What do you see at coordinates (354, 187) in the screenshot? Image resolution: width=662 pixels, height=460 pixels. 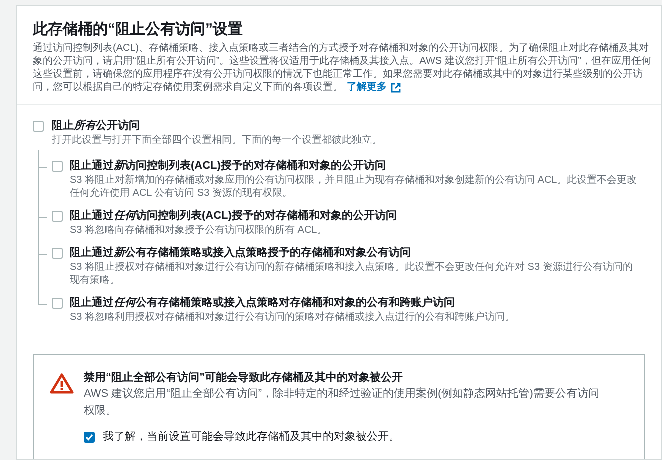 I see `option-description: S3 将阻止对新增加的存储桶或对象应用的公有访问权限，并且阻止为现有存储桶和对象创建新的公有访问 ACL。此设置不会更改任何允许使用 ACL 公有访问 S3 资源的现有权限。` at bounding box center [354, 187].